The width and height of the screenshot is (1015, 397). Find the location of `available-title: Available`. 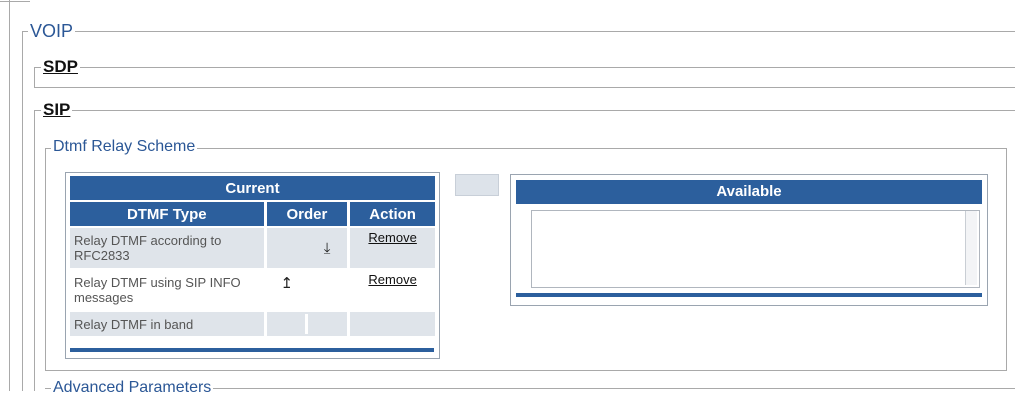

available-title: Available is located at coordinates (749, 192).